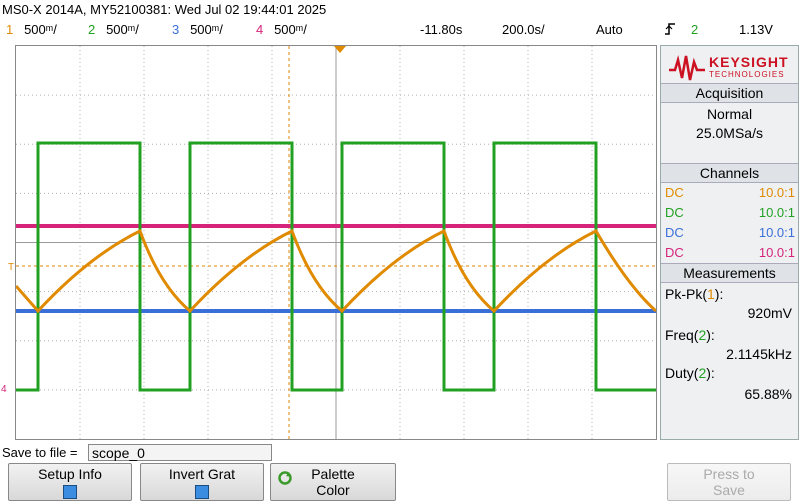 The width and height of the screenshot is (800, 503). I want to click on trigger-source: 2, so click(694, 29).